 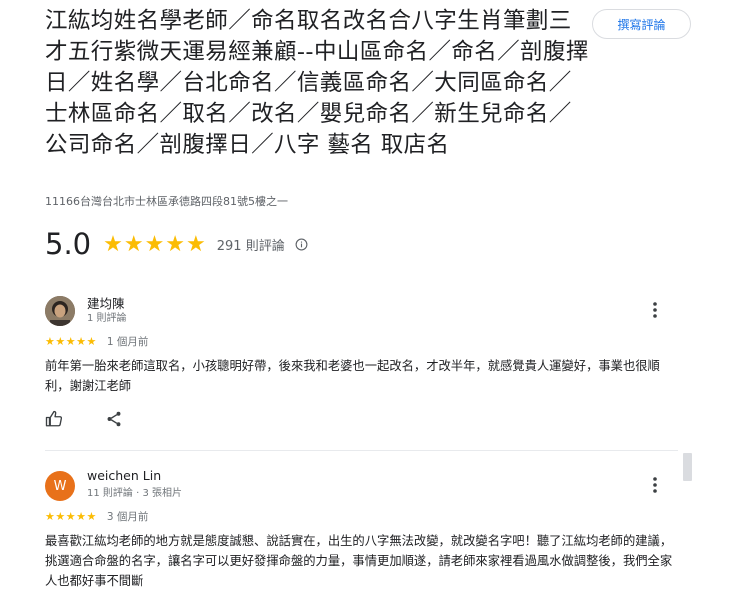 I want to click on rating-stars: ★★★★★, so click(x=155, y=244).